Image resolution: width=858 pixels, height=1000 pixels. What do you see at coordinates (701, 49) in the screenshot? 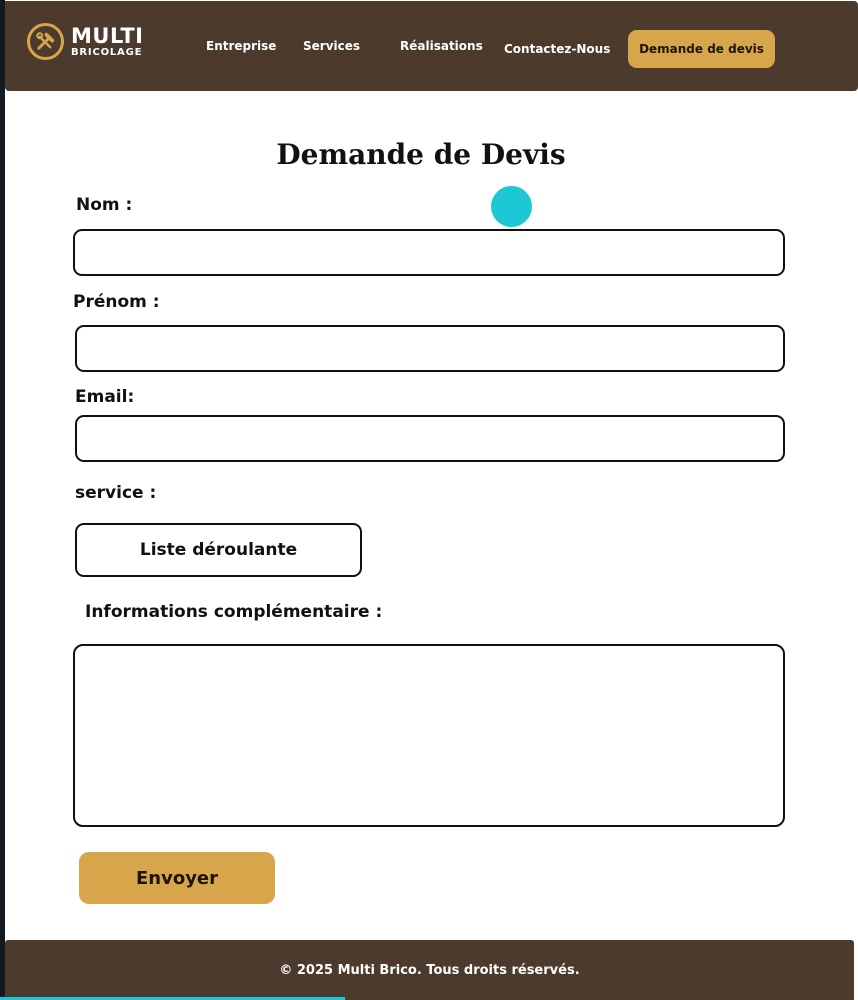
I see `quote-request-button: Demande de devis` at bounding box center [701, 49].